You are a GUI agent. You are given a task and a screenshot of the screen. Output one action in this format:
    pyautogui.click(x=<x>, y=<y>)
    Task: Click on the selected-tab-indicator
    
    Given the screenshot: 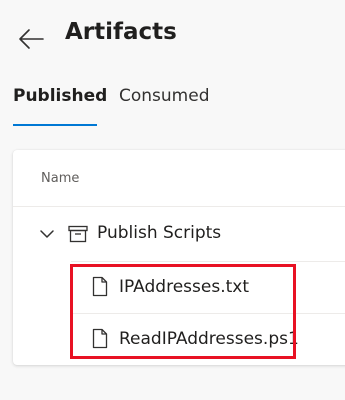 What is the action you would take?
    pyautogui.click(x=55, y=125)
    